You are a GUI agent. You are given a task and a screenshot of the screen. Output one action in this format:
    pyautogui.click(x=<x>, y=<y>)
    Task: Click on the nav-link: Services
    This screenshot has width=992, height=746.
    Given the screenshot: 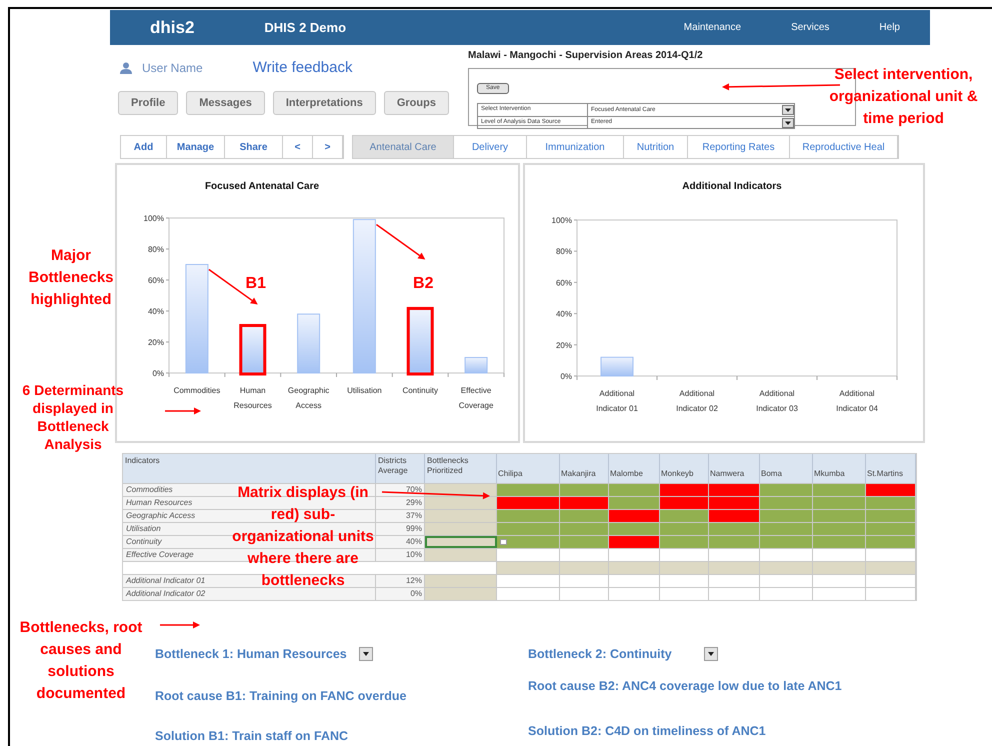 What is the action you would take?
    pyautogui.click(x=810, y=27)
    